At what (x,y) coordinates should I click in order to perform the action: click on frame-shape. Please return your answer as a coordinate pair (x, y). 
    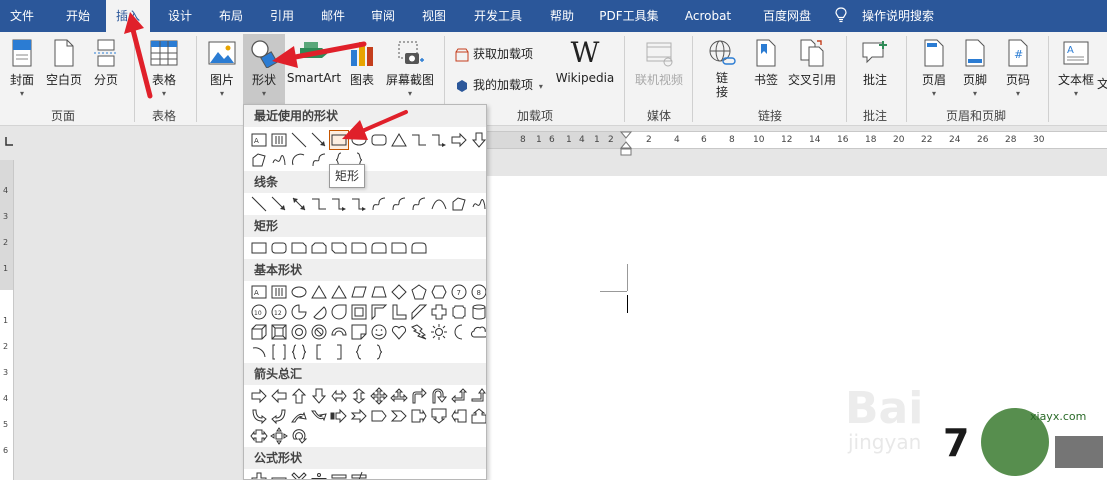
    Looking at the image, I should click on (359, 312).